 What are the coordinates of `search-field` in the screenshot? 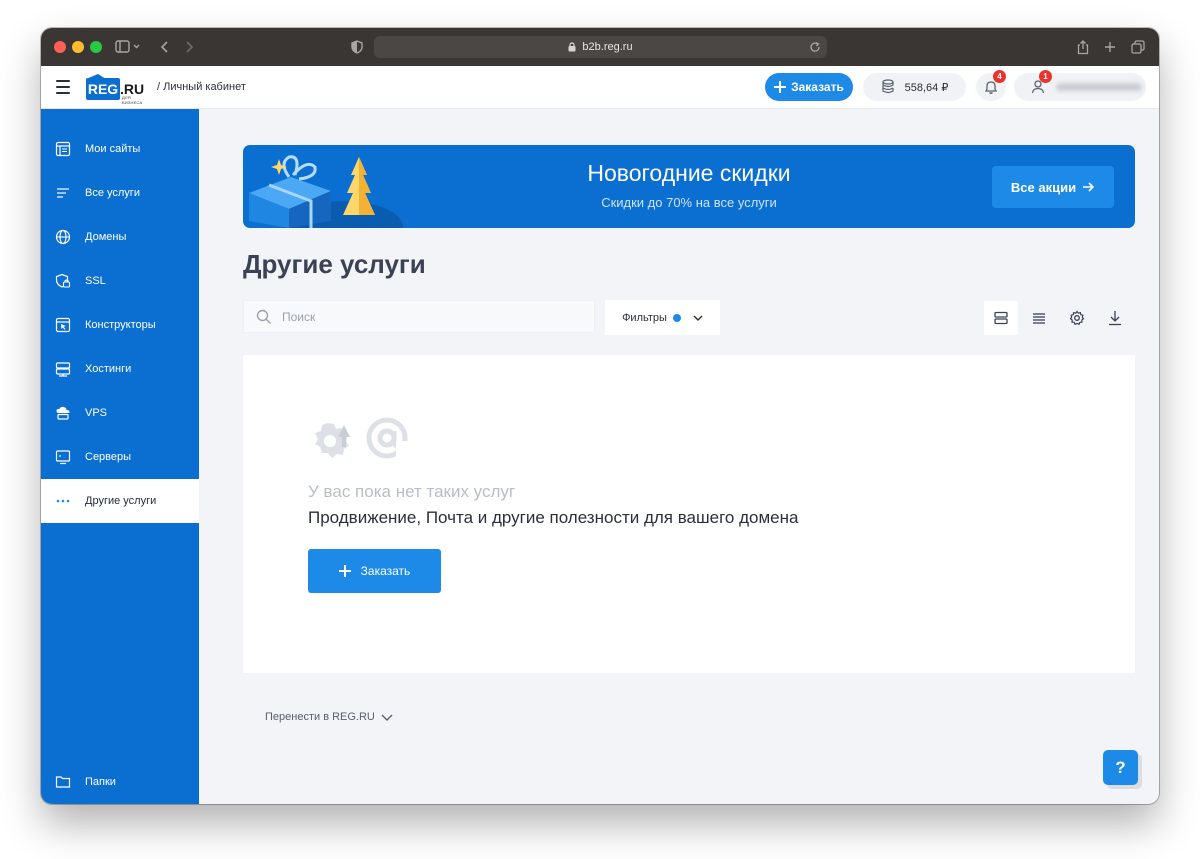 It's located at (419, 316).